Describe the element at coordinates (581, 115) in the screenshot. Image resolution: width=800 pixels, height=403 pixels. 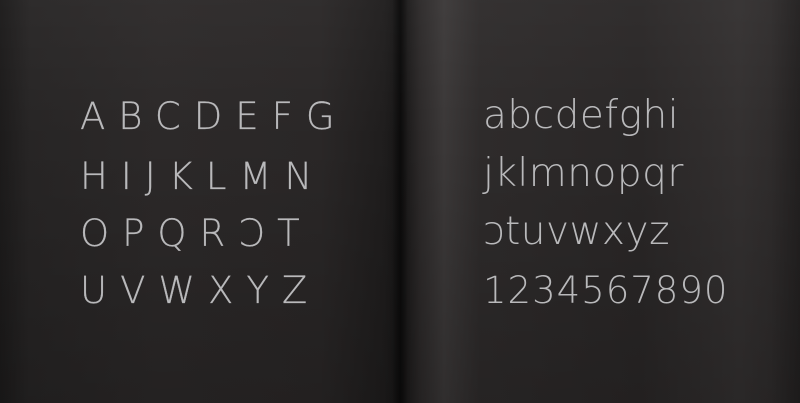
I see `lowercase-row-1: abcdefghi` at that location.